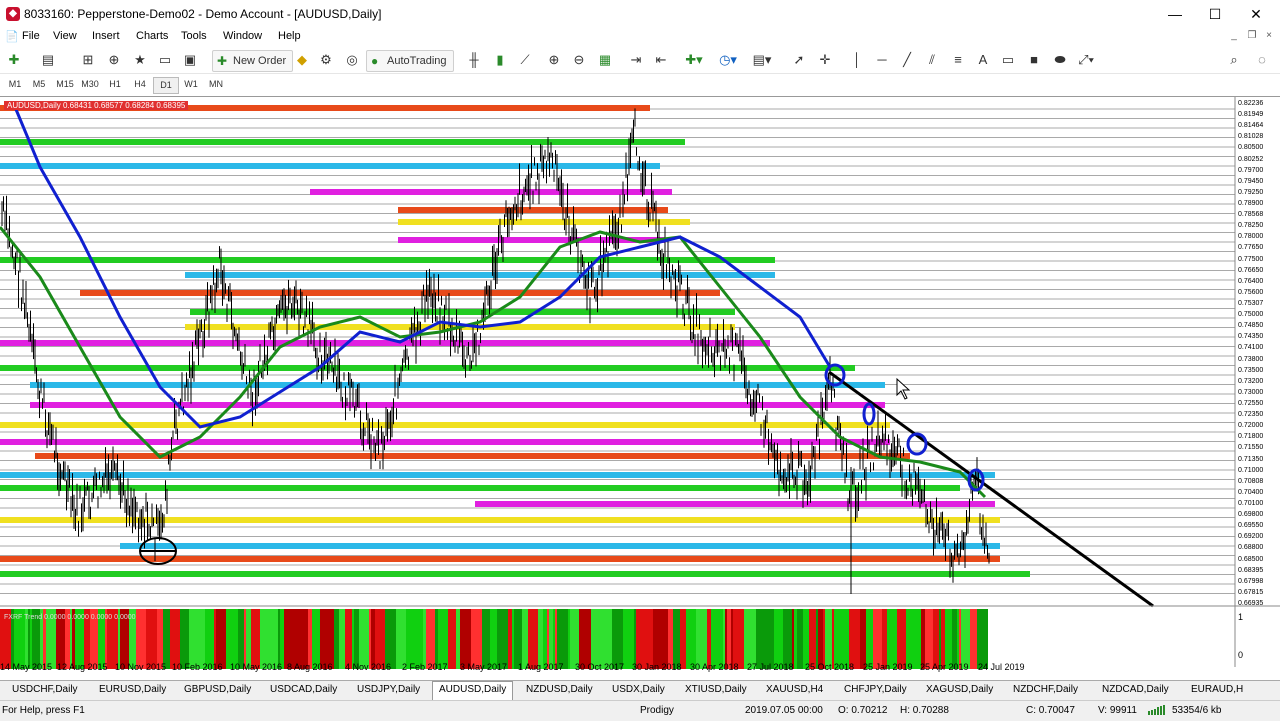 This screenshot has width=1280, height=721. I want to click on metaeditor-icon: ◆, so click(302, 60).